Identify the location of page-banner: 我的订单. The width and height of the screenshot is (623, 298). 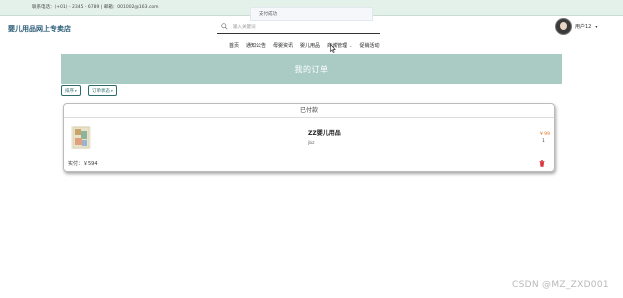
(311, 69).